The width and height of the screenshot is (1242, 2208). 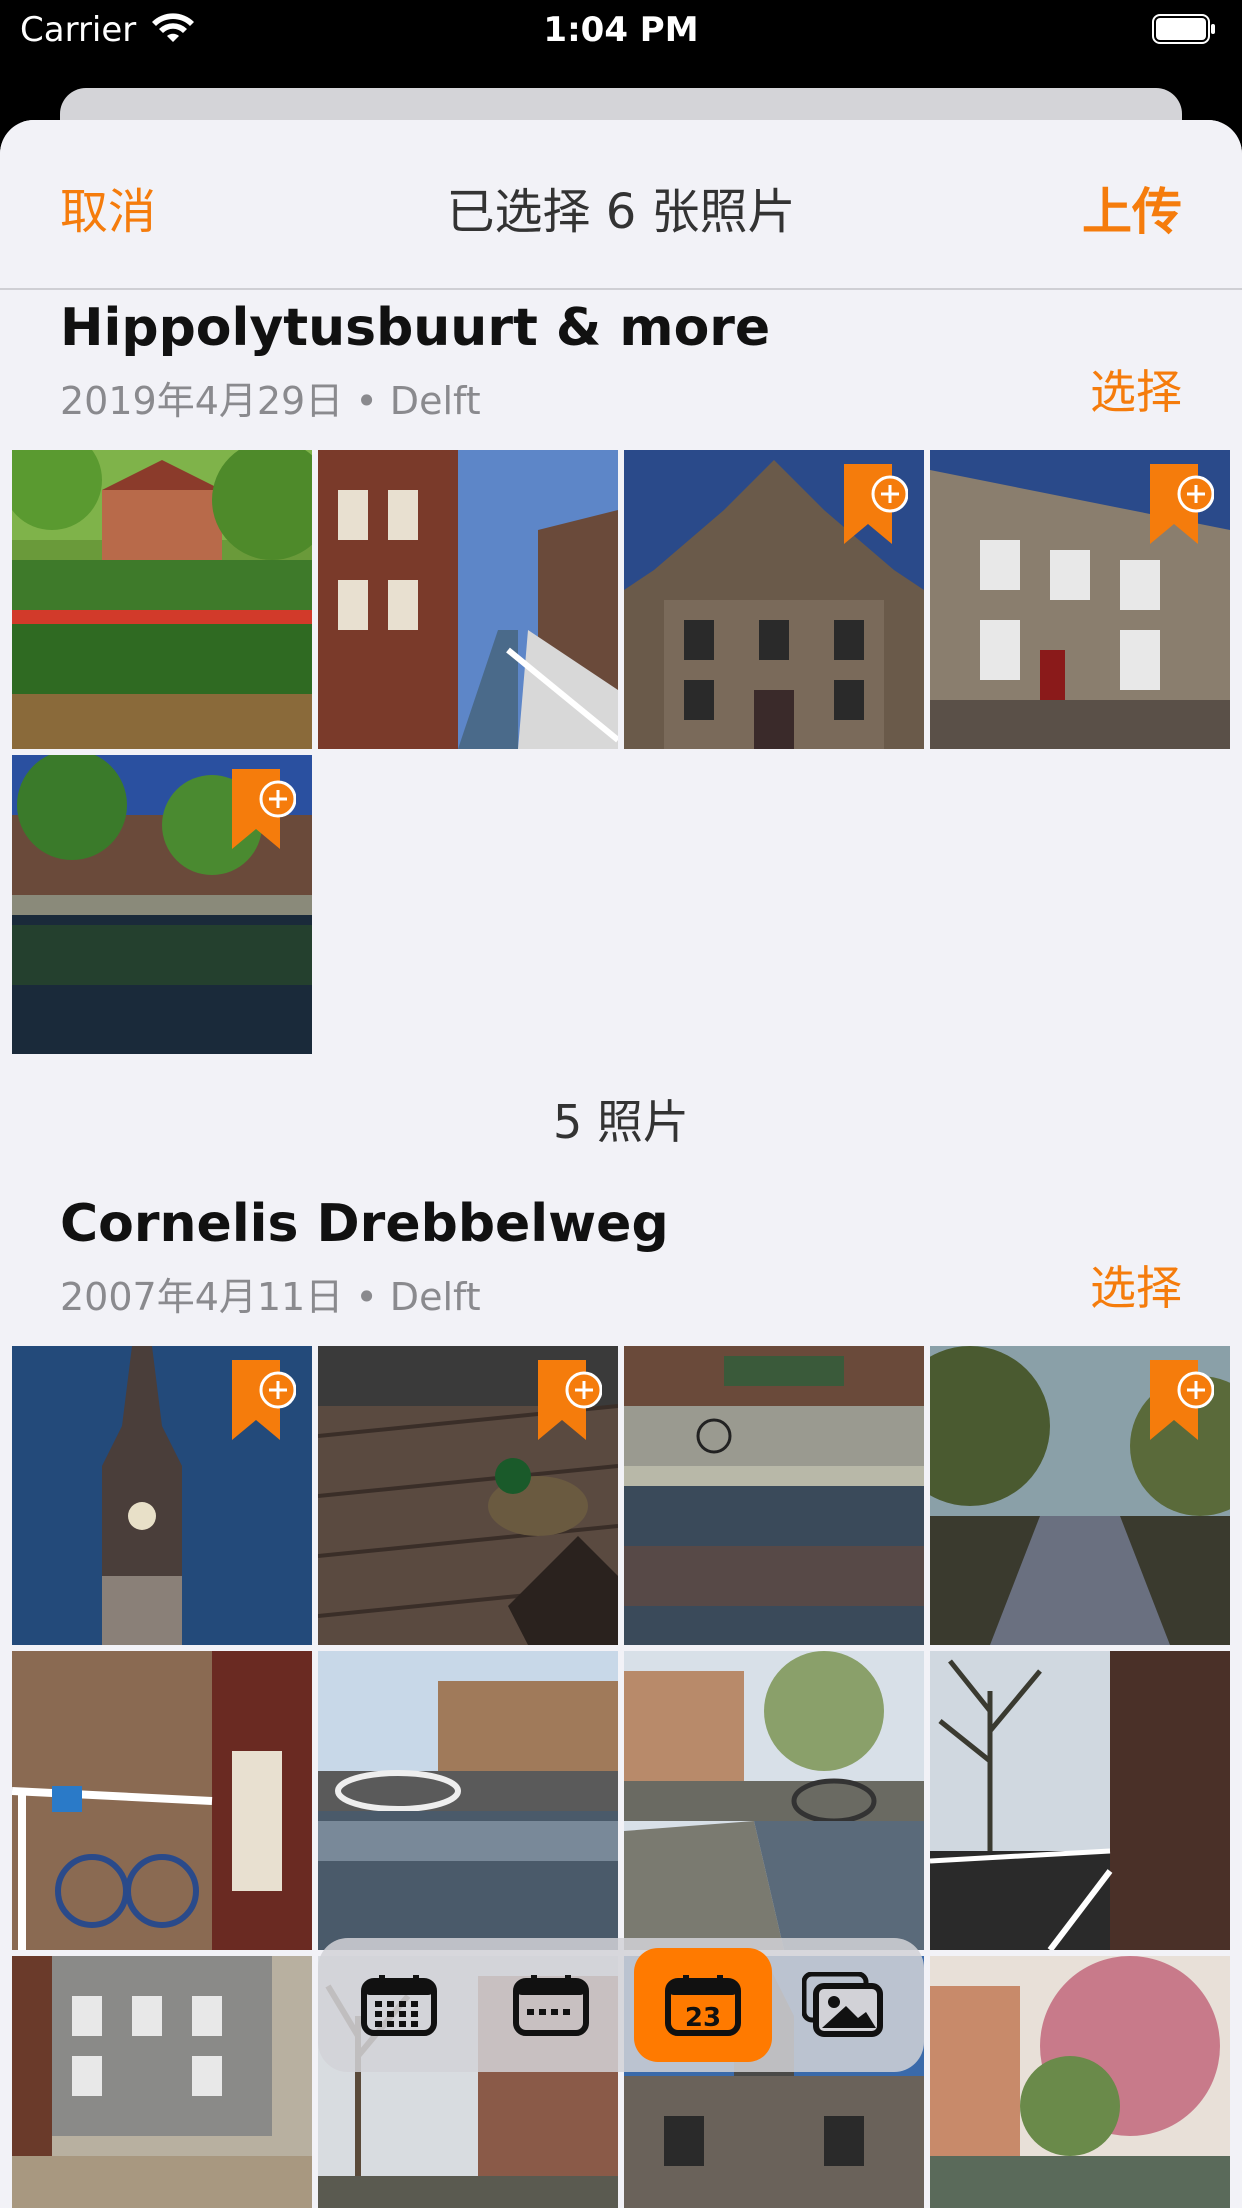 What do you see at coordinates (1183, 29) in the screenshot?
I see `battery-icon` at bounding box center [1183, 29].